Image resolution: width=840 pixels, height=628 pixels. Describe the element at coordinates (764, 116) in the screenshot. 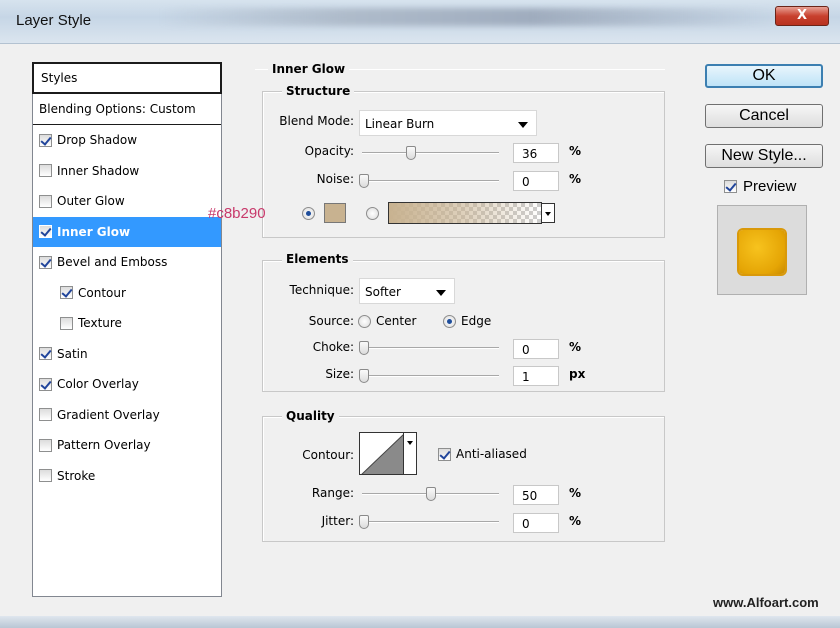

I see `cancel-button: Cancel` at that location.